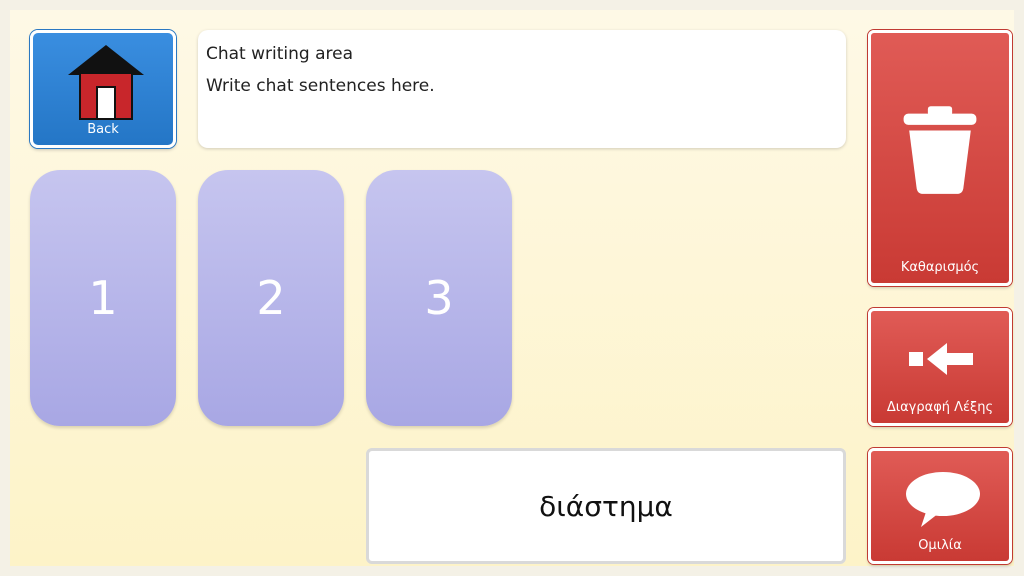  What do you see at coordinates (606, 506) in the screenshot?
I see `space-button: διάστημα` at bounding box center [606, 506].